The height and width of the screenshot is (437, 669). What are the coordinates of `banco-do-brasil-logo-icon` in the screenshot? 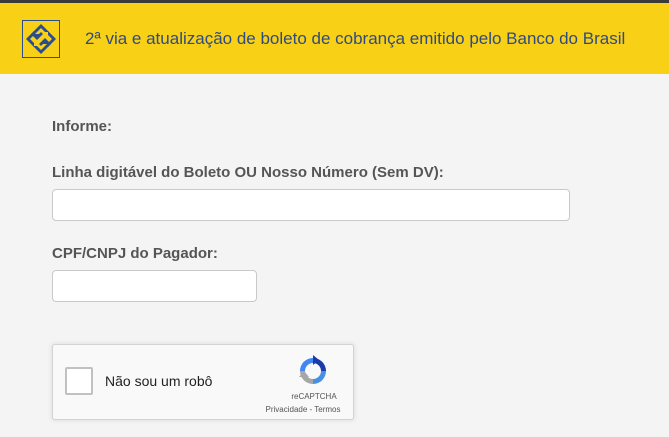 It's located at (41, 39).